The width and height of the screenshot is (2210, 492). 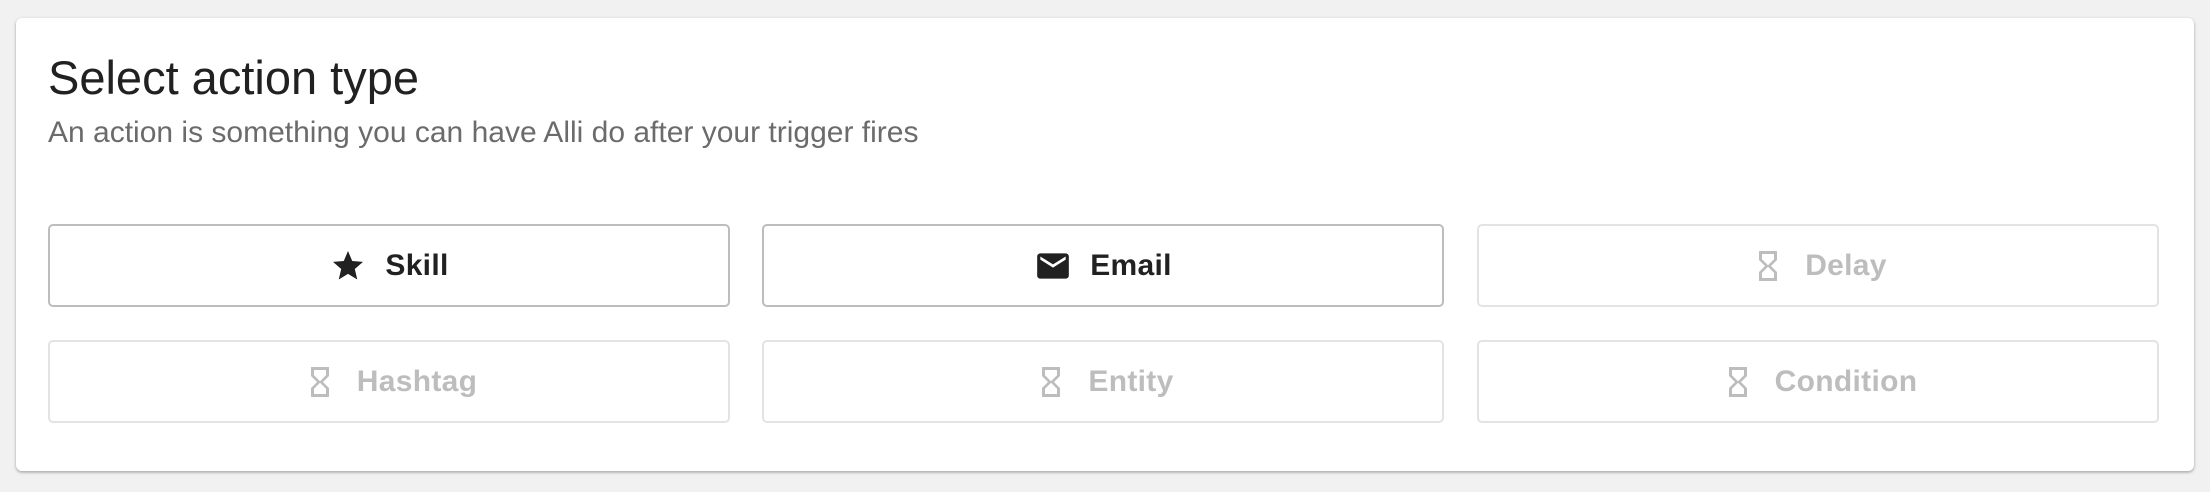 I want to click on email-action-button: Email, so click(x=1103, y=265).